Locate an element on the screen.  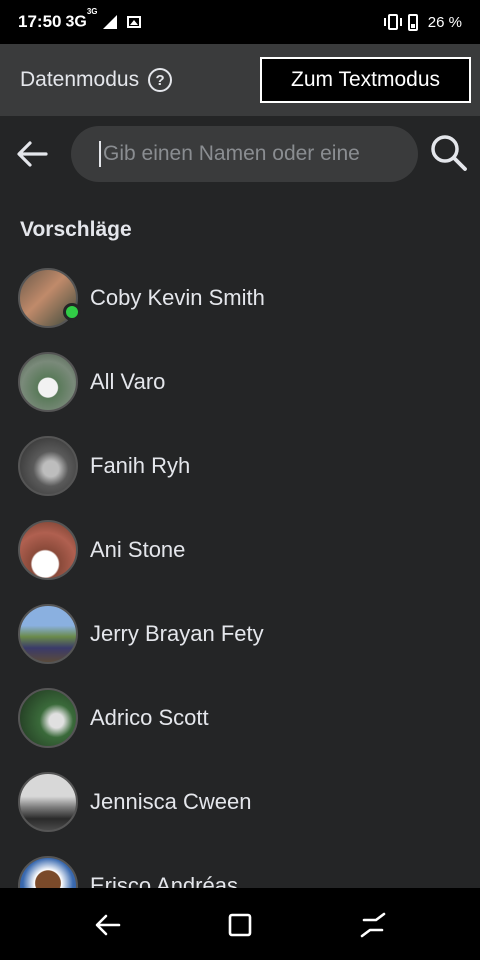
image-notification-icon is located at coordinates (133, 22).